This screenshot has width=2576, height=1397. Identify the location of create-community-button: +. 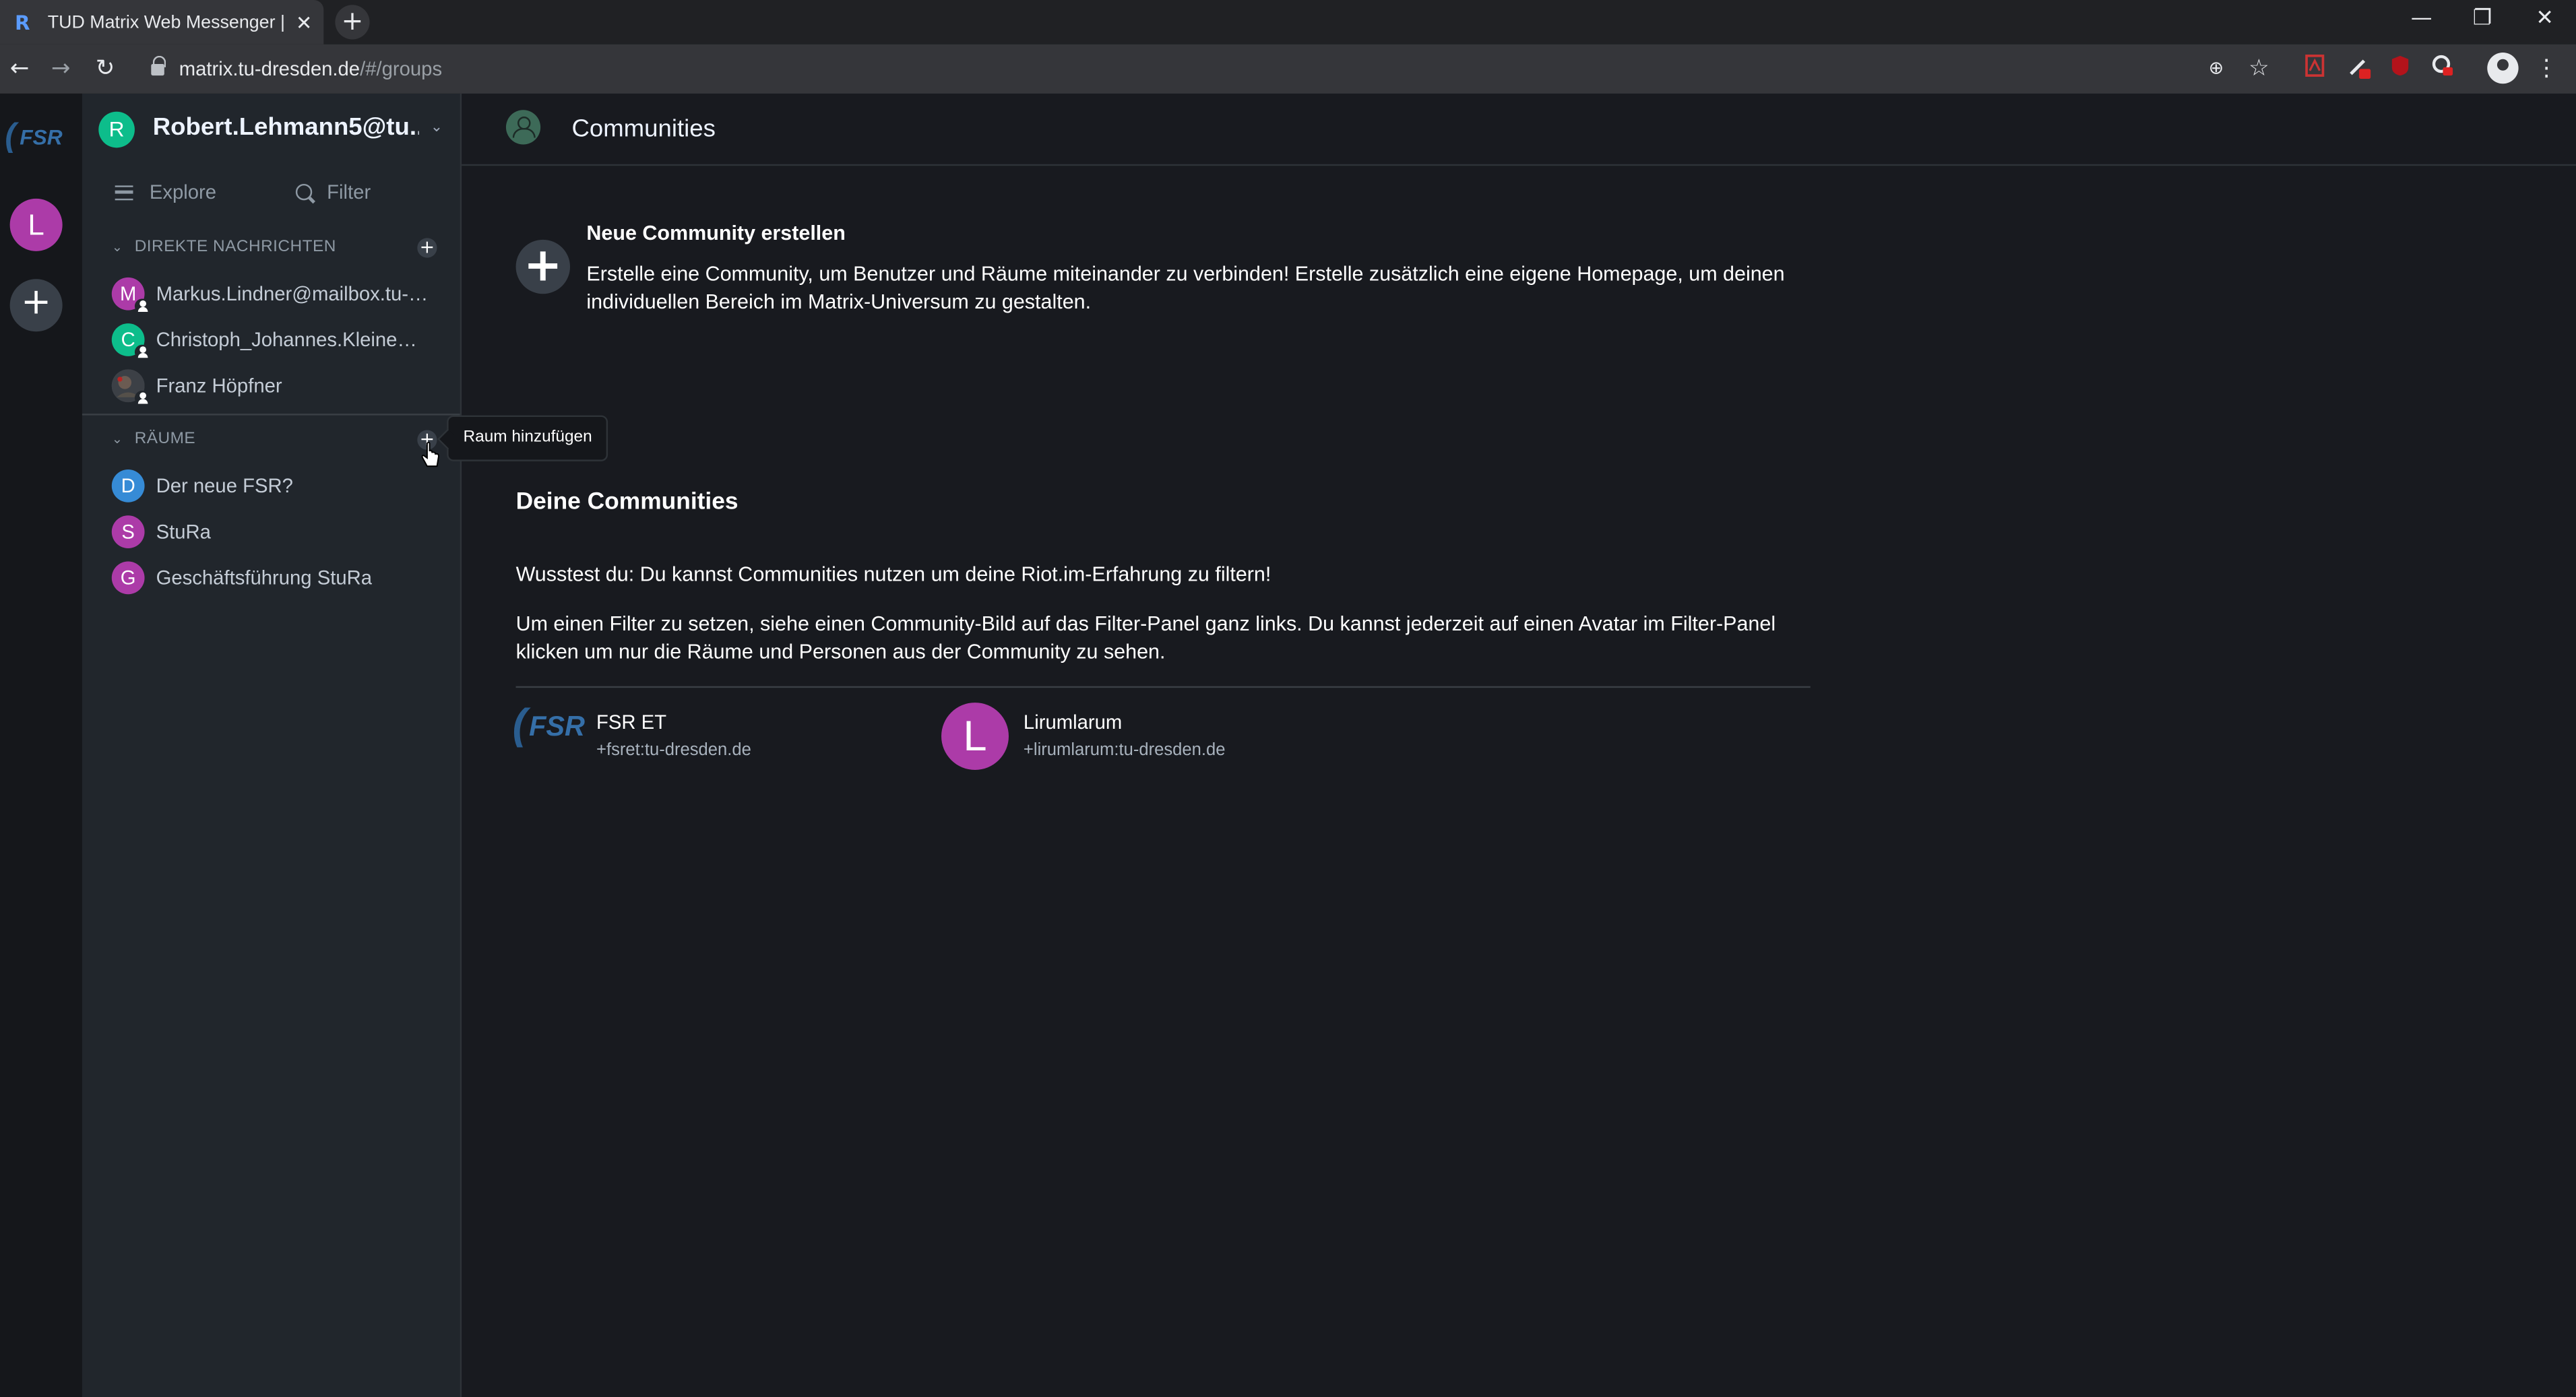
(36, 306).